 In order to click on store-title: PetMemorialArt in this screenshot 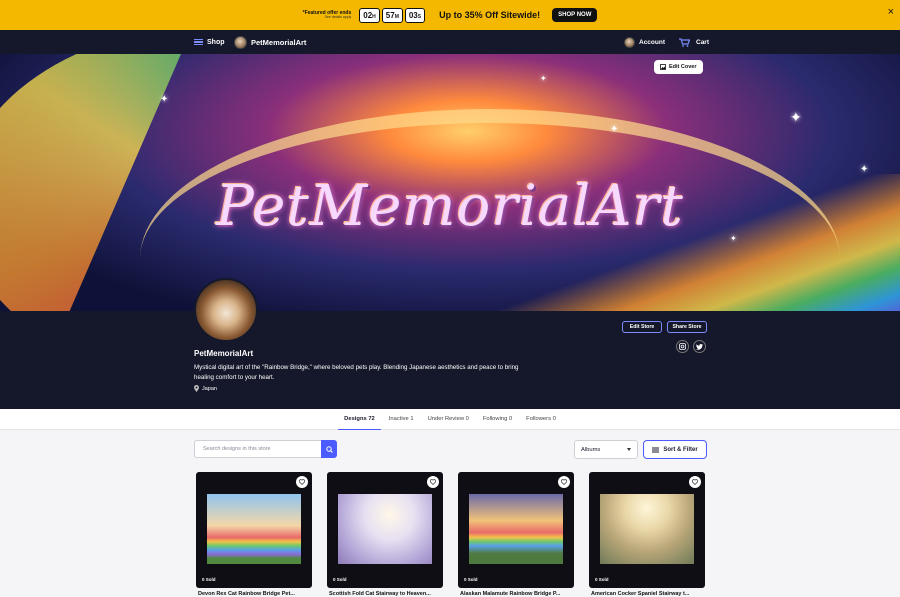, I will do `click(224, 353)`.